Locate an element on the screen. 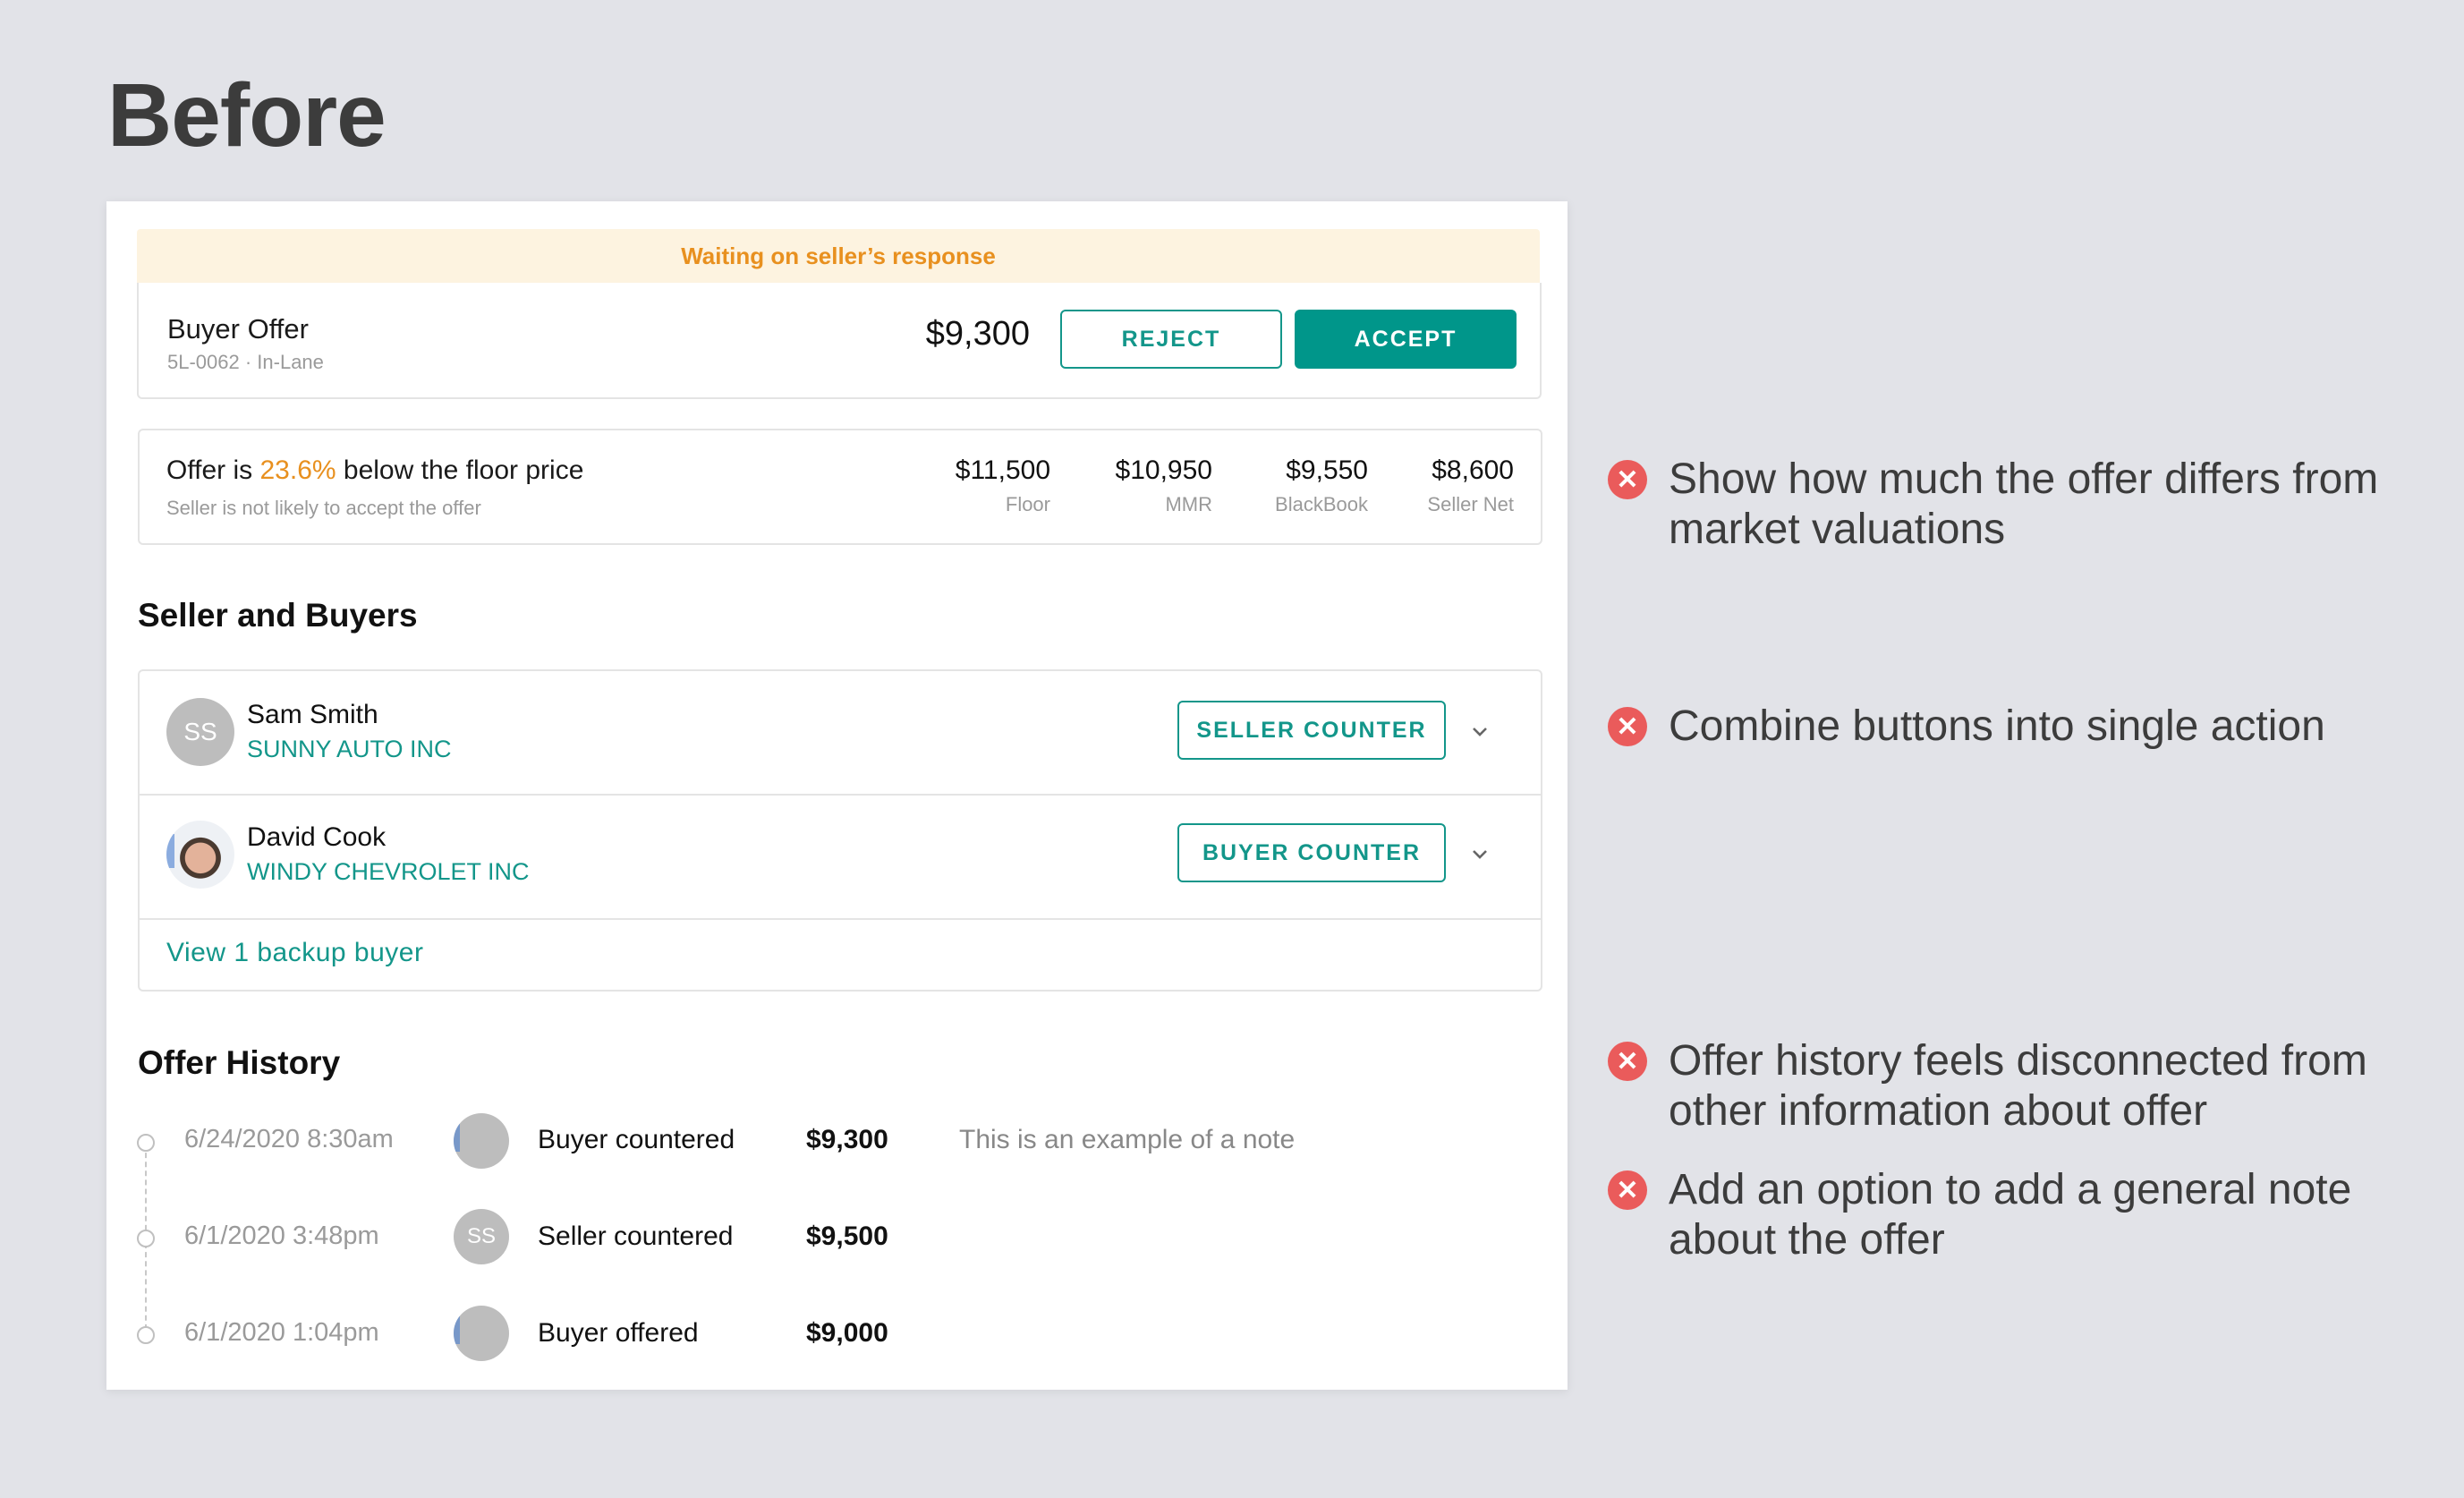 This screenshot has width=2464, height=1498. history-date: 6/1/2020 1:04pm is located at coordinates (281, 1332).